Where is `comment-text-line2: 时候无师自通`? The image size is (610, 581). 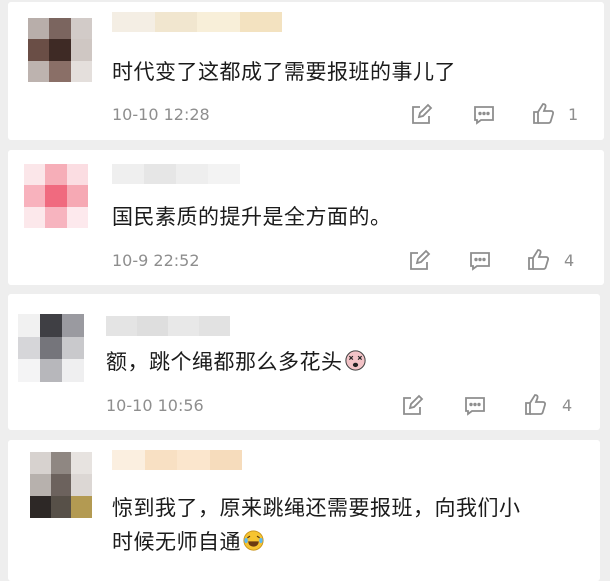
comment-text-line2: 时候无师自通 is located at coordinates (188, 543).